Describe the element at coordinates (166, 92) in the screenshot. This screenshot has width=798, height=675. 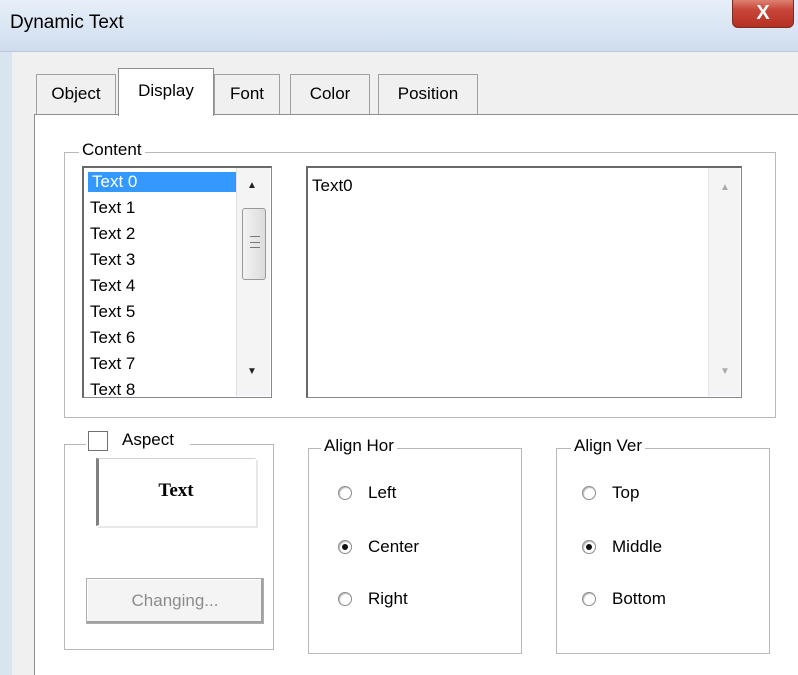
I see `tab-display: Display` at that location.